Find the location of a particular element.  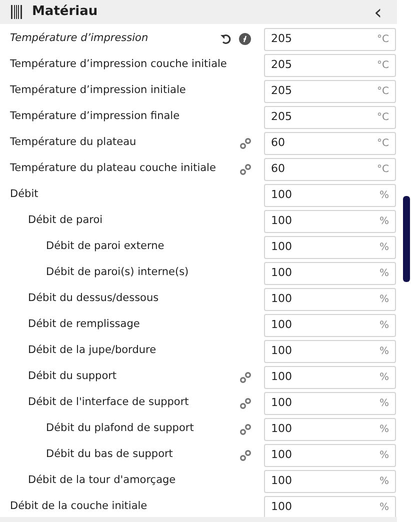

setting-label: Débit du support is located at coordinates (72, 376).